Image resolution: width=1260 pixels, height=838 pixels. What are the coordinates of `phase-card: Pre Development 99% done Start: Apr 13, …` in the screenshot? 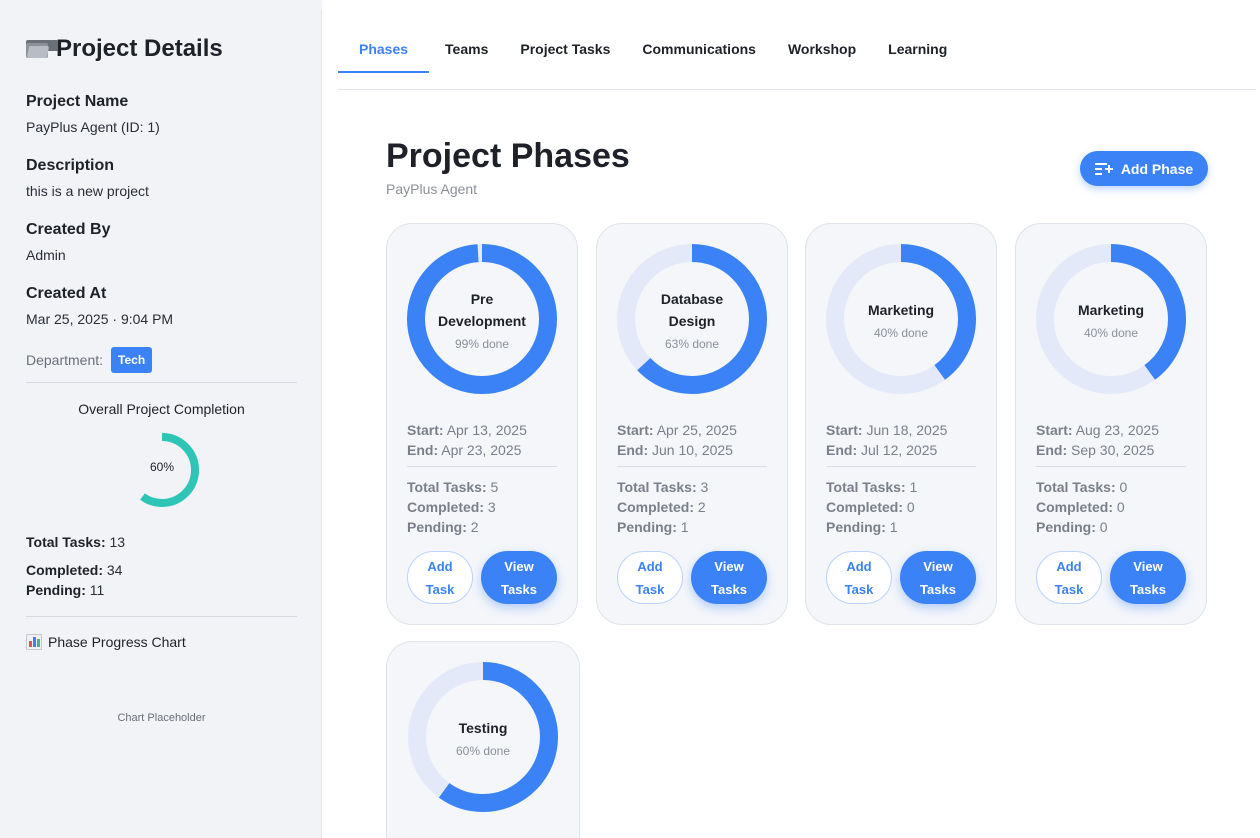 It's located at (482, 424).